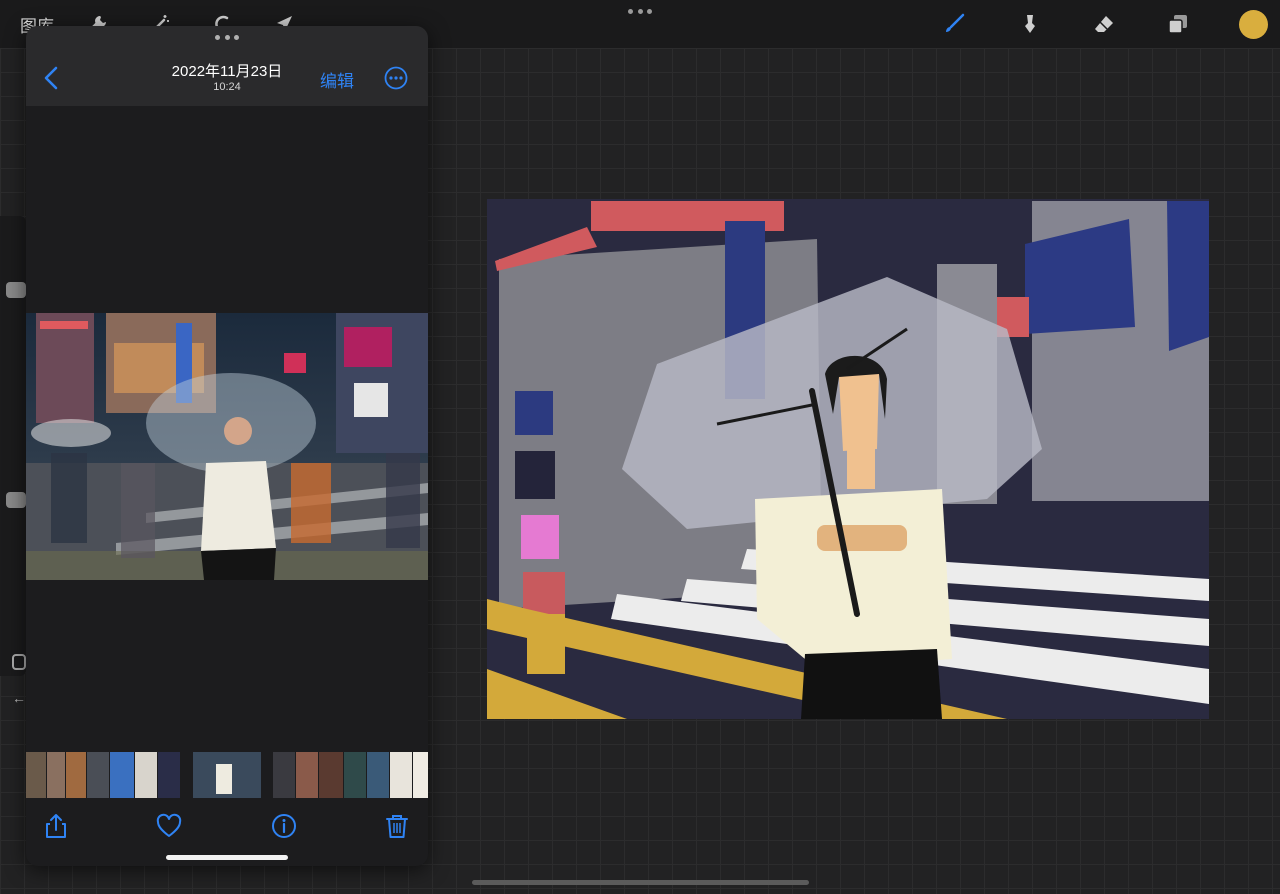 Image resolution: width=1280 pixels, height=894 pixels. I want to click on back-chevron-icon, so click(52, 78).